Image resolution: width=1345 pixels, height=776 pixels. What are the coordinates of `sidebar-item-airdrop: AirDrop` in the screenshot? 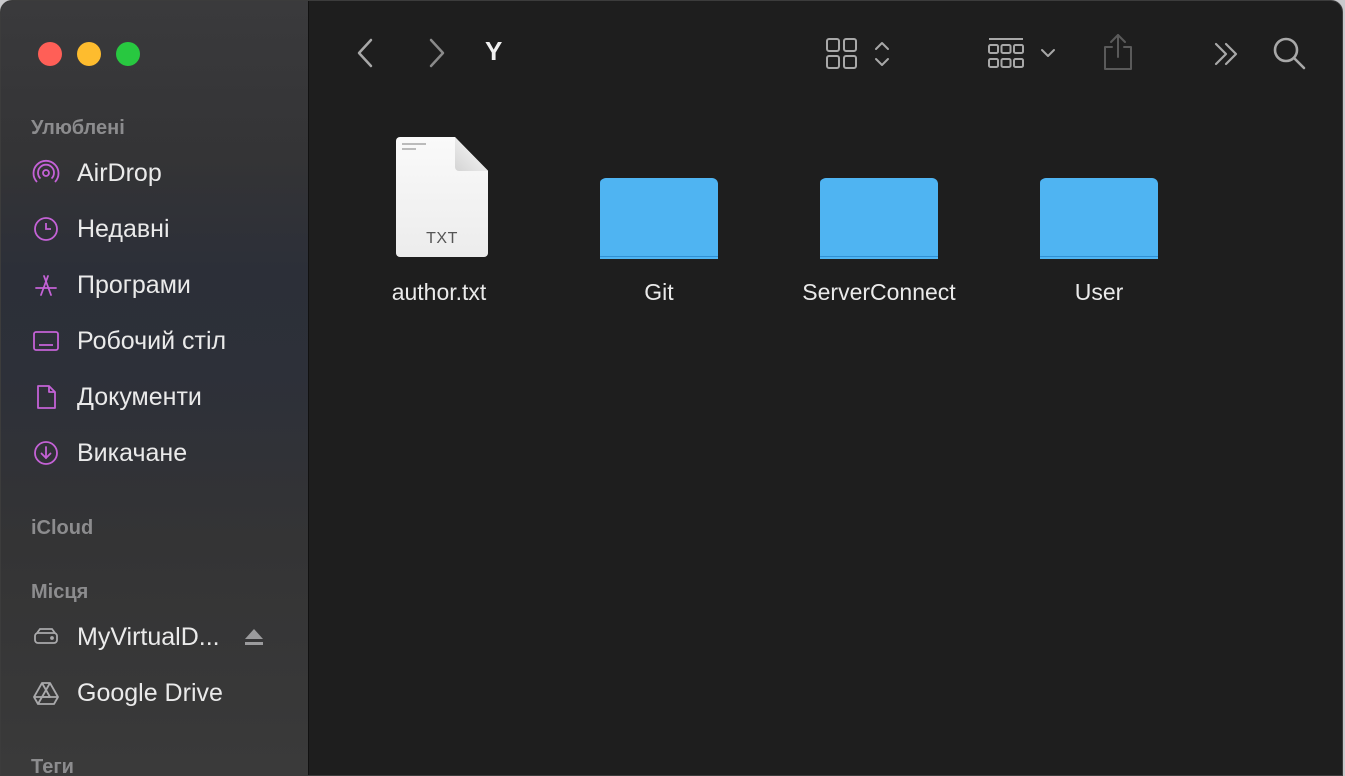 It's located at (156, 173).